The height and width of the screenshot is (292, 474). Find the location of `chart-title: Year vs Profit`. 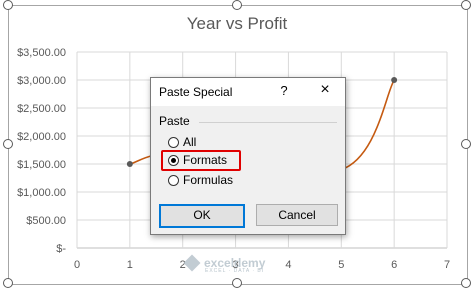

chart-title: Year vs Profit is located at coordinates (237, 23).